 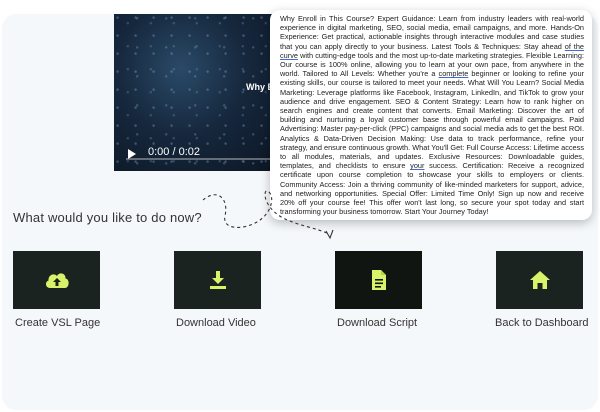 What do you see at coordinates (216, 323) in the screenshot?
I see `download-video-label: Download Video` at bounding box center [216, 323].